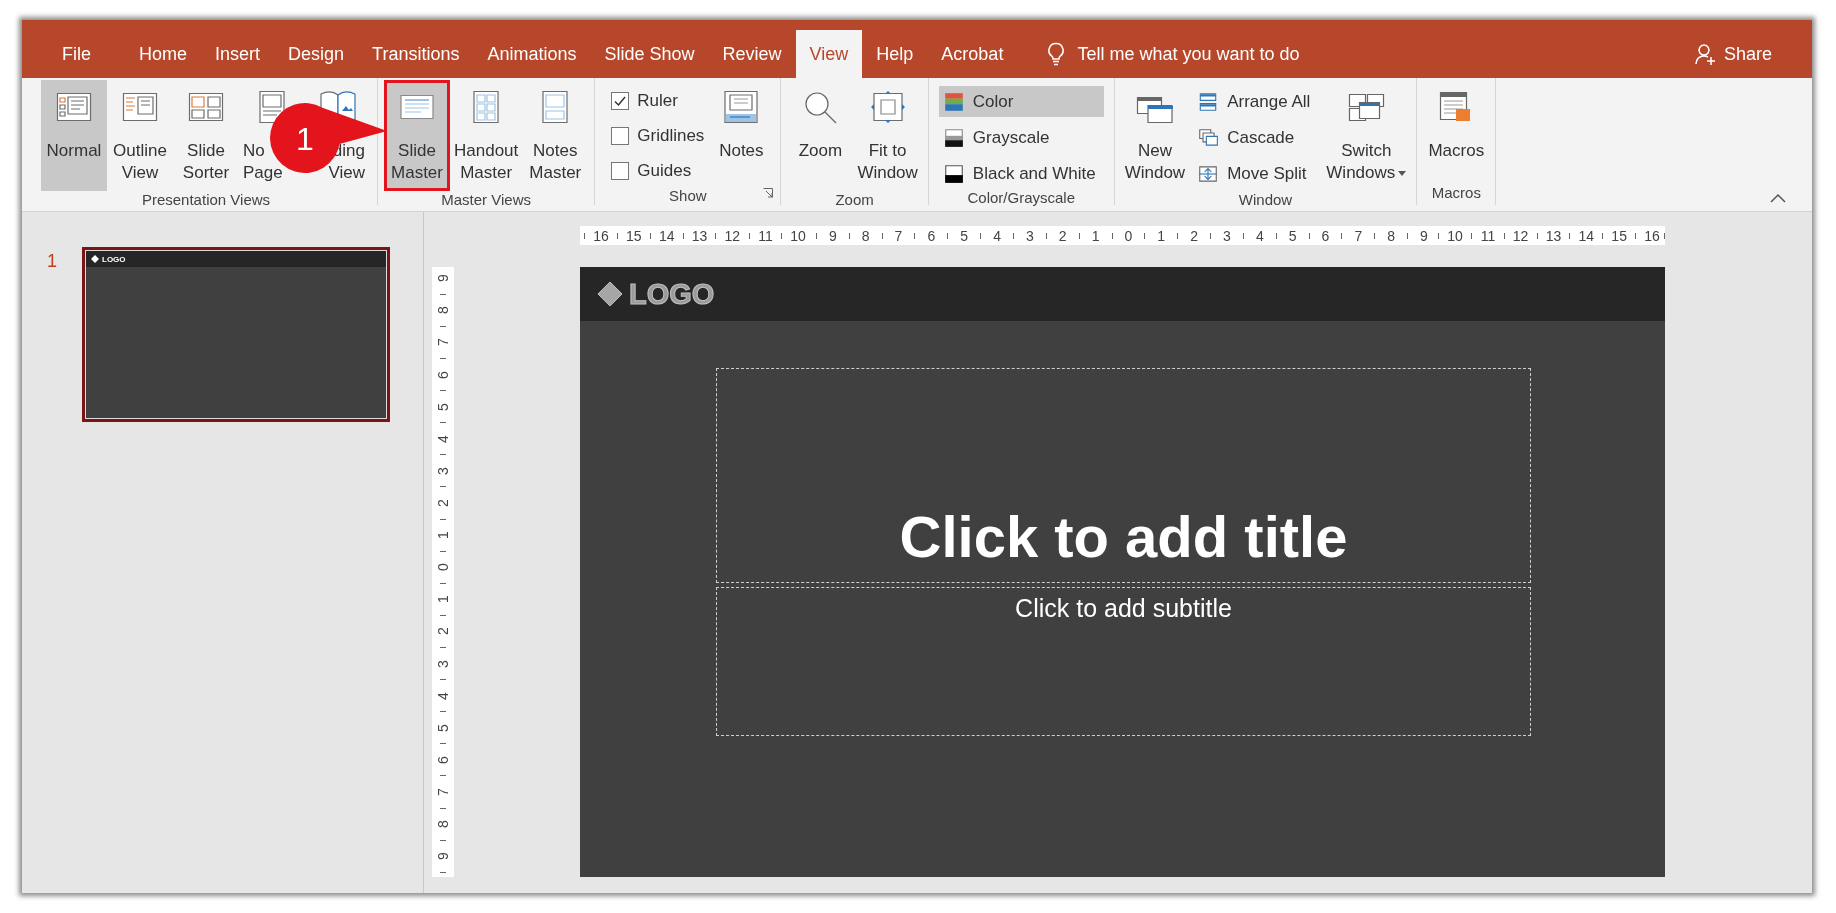  Describe the element at coordinates (1456, 192) in the screenshot. I see `group-label: Macros` at that location.